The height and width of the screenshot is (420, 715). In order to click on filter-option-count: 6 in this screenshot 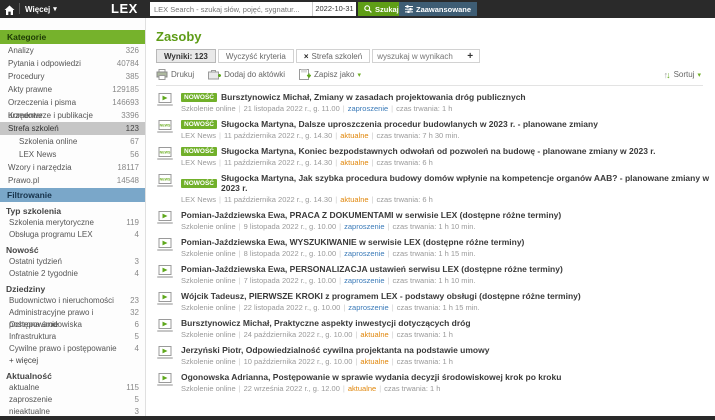, I will do `click(136, 324)`.